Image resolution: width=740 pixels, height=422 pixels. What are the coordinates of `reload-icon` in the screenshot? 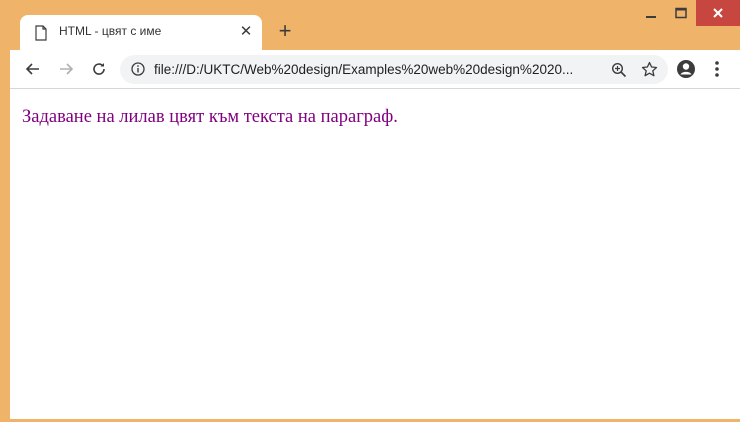 It's located at (99, 69).